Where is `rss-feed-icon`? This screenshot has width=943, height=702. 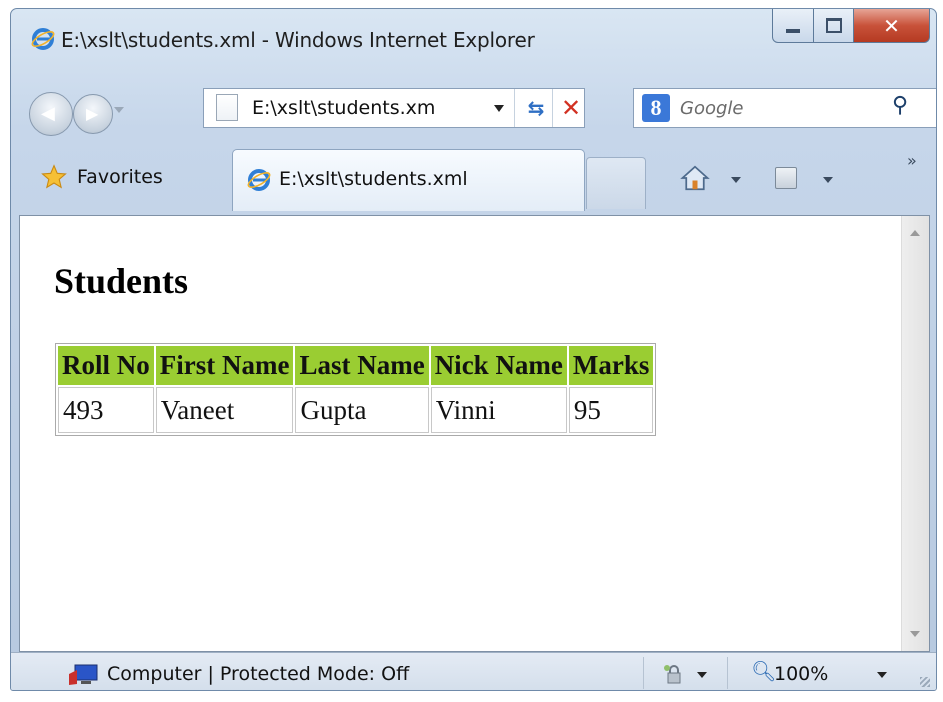 rss-feed-icon is located at coordinates (786, 178).